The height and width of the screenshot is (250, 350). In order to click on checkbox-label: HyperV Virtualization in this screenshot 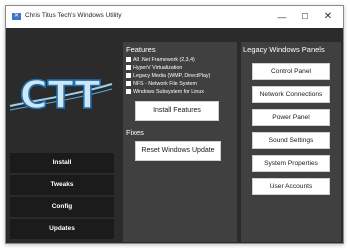, I will do `click(158, 68)`.